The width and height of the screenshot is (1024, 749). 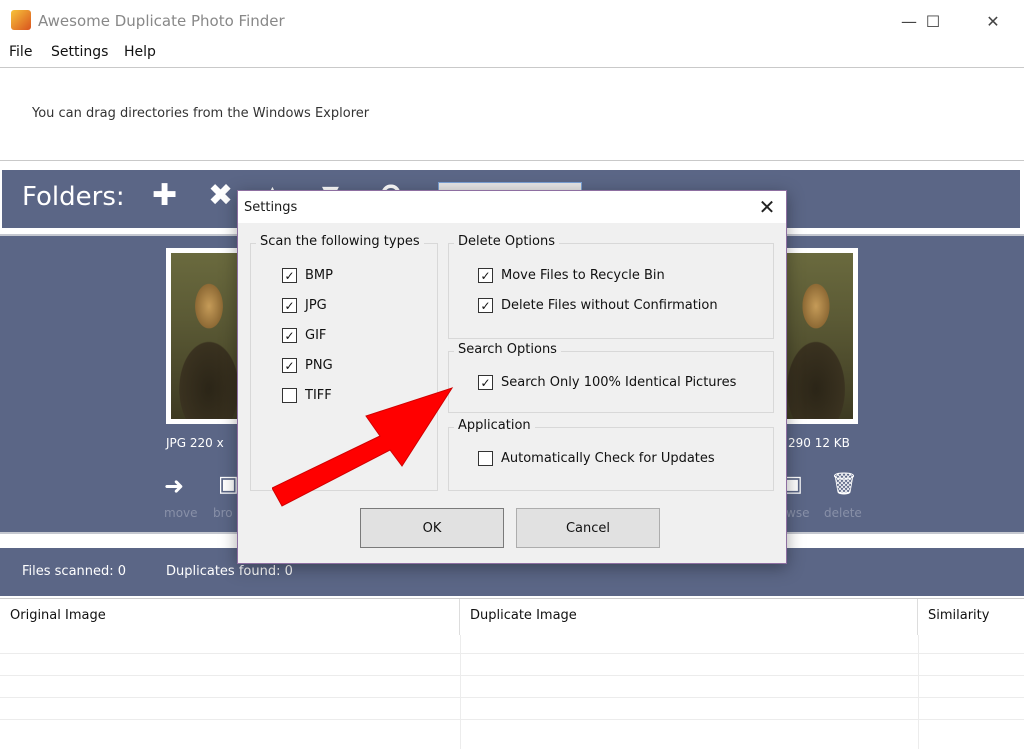 What do you see at coordinates (767, 207) in the screenshot?
I see `dialog-close-button: ✕` at bounding box center [767, 207].